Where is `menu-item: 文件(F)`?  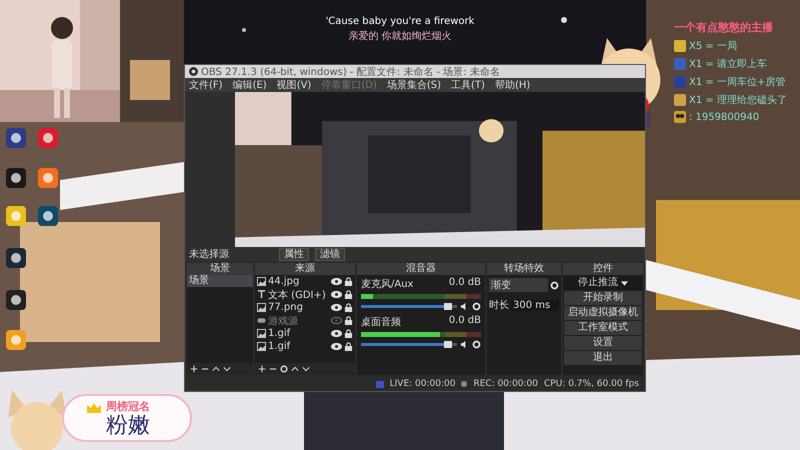 menu-item: 文件(F) is located at coordinates (206, 85).